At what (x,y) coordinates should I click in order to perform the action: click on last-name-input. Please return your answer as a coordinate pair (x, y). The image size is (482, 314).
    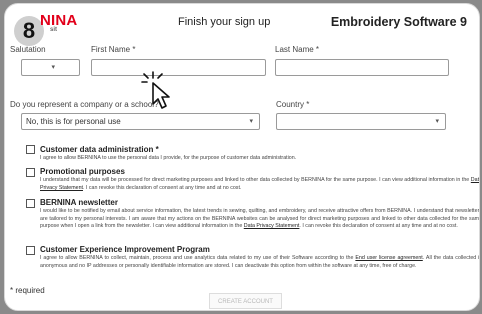
    Looking at the image, I should click on (362, 67).